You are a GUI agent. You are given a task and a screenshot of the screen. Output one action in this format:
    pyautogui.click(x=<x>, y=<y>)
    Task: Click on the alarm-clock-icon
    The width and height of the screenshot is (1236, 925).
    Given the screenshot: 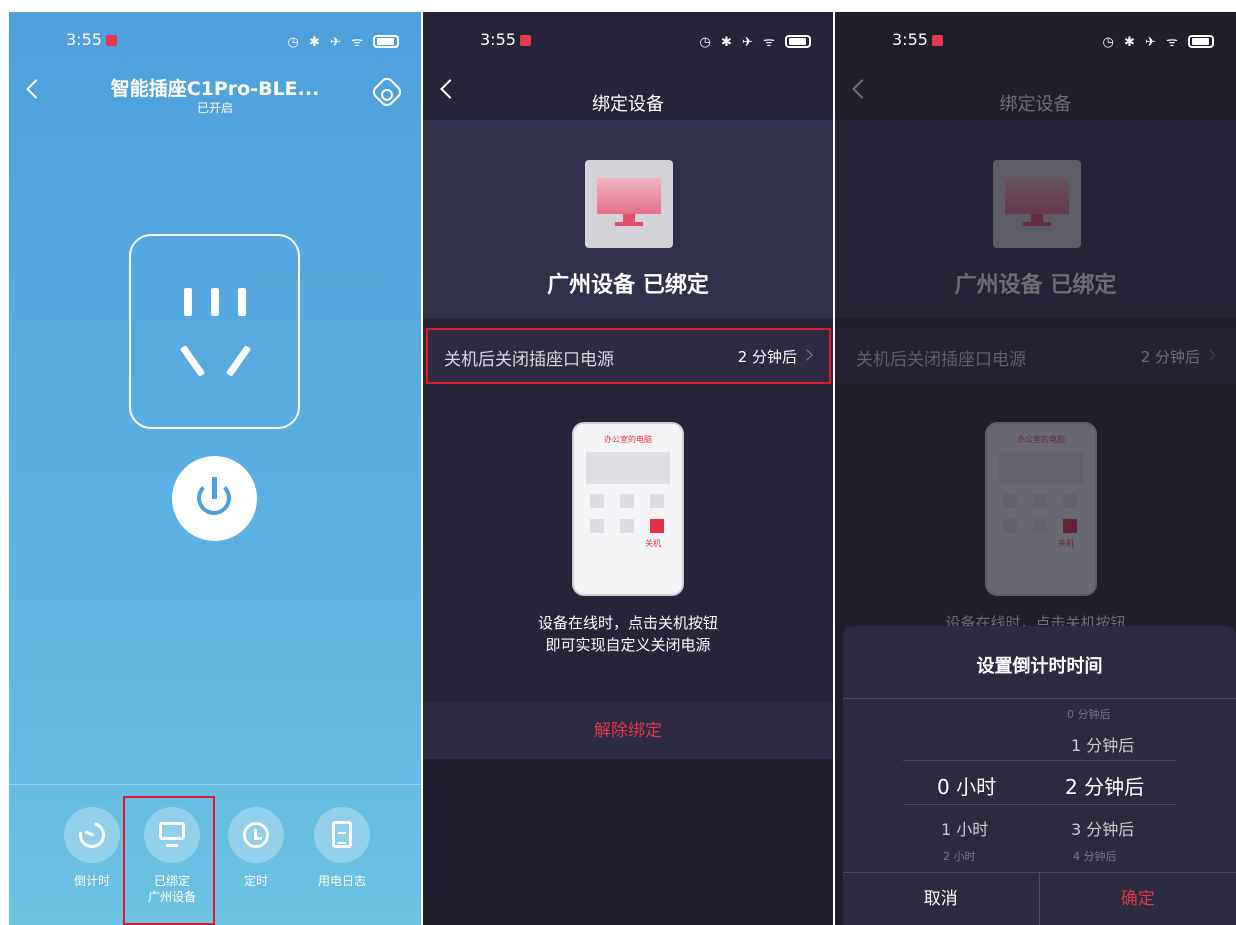 What is the action you would take?
    pyautogui.click(x=256, y=835)
    